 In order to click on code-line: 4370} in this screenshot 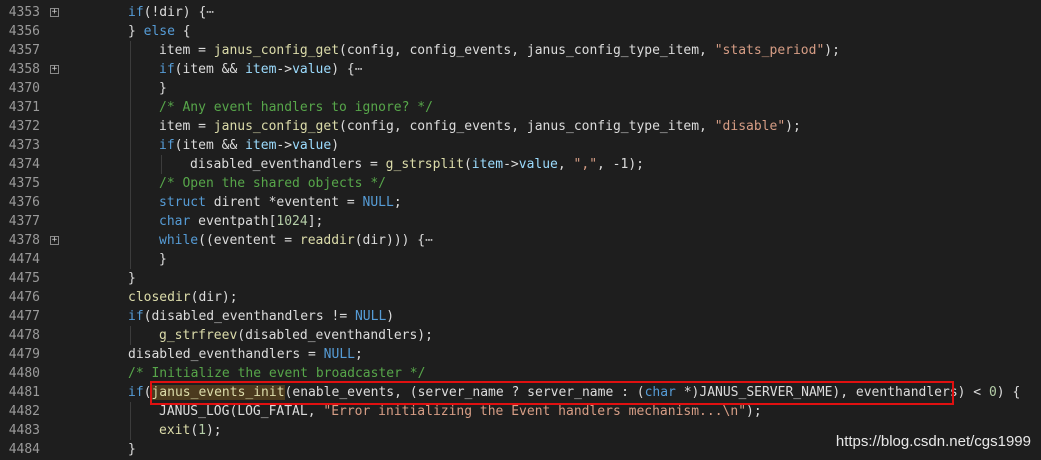, I will do `click(520, 88)`.